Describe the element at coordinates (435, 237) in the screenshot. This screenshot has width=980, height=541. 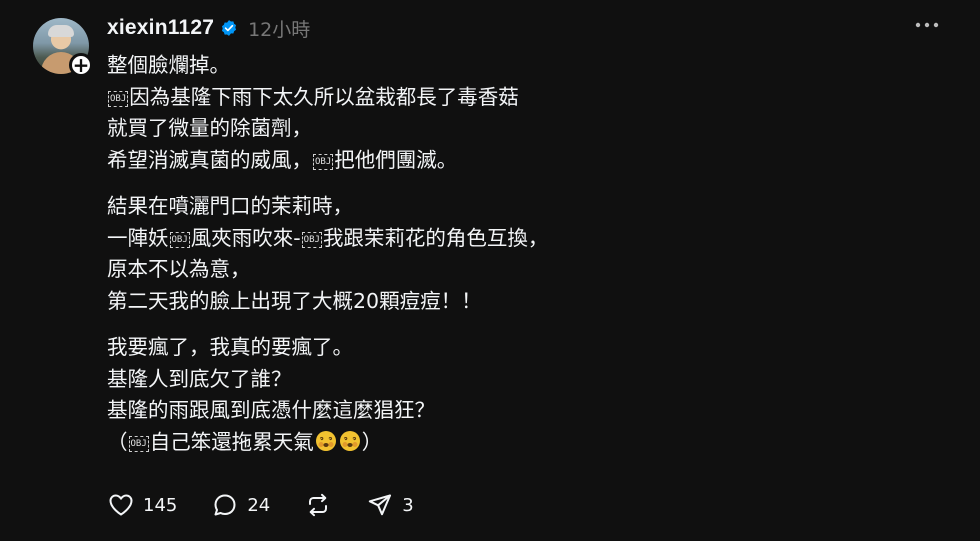
I see `post-text: 我跟茉莉花的角色互換，` at that location.